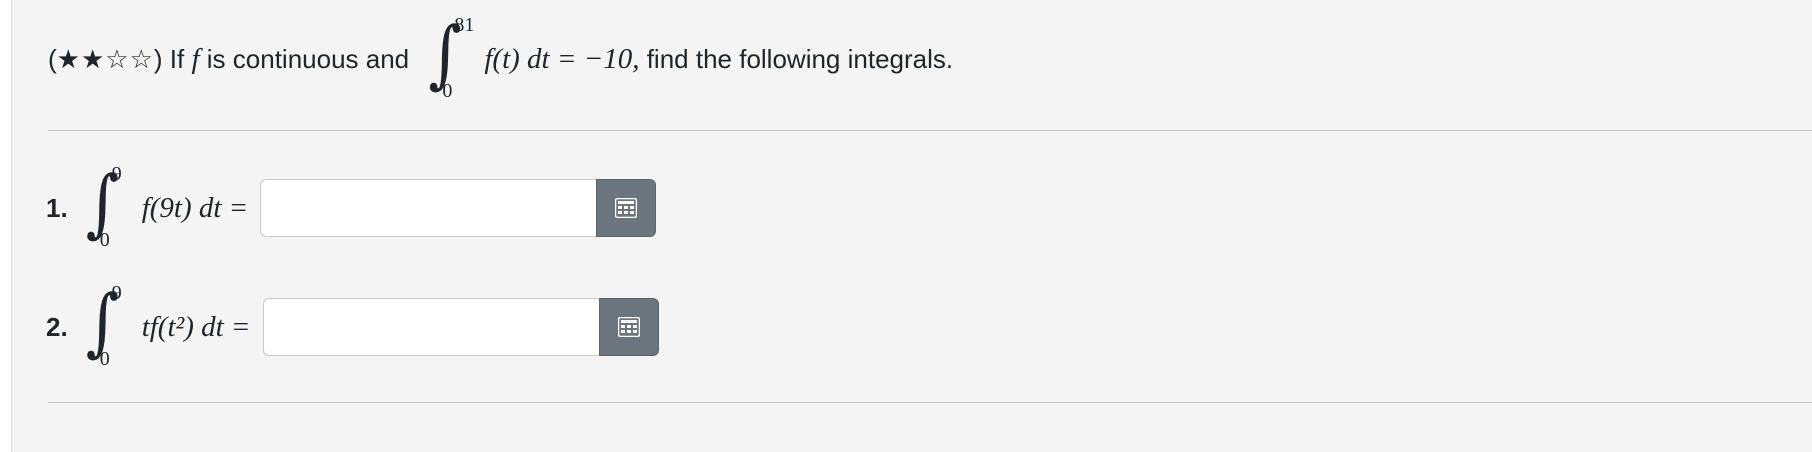  Describe the element at coordinates (52, 58) in the screenshot. I see `difficulty-open: (` at that location.